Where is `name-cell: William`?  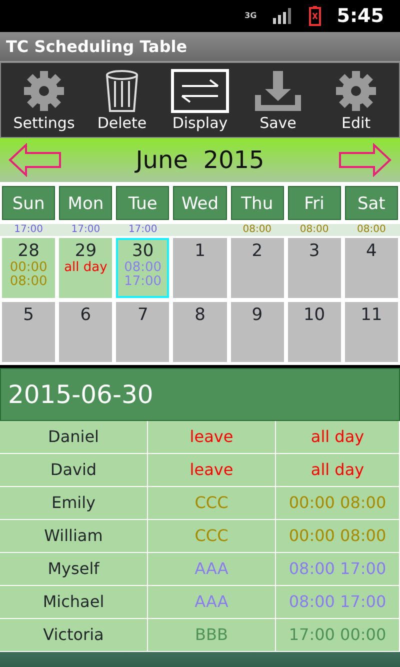 name-cell: William is located at coordinates (74, 536).